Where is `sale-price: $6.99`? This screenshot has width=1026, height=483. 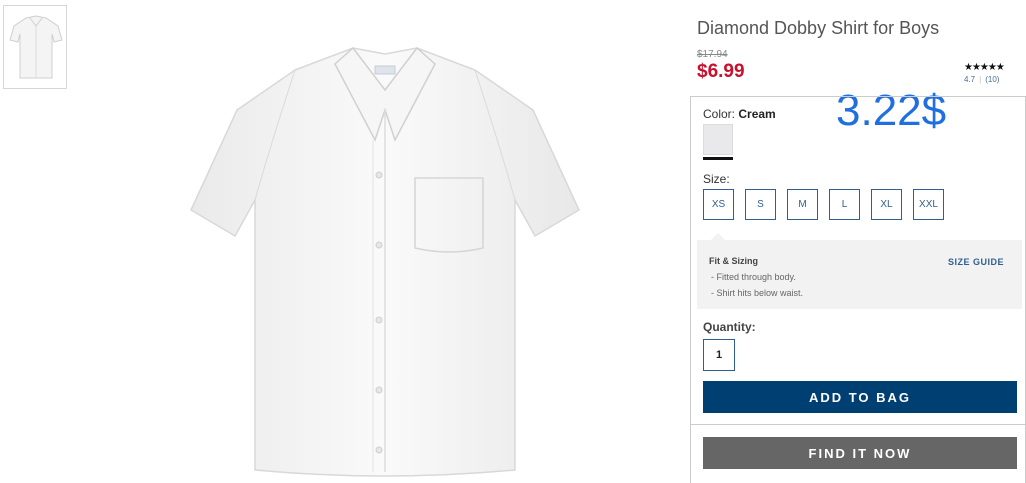
sale-price: $6.99 is located at coordinates (721, 71).